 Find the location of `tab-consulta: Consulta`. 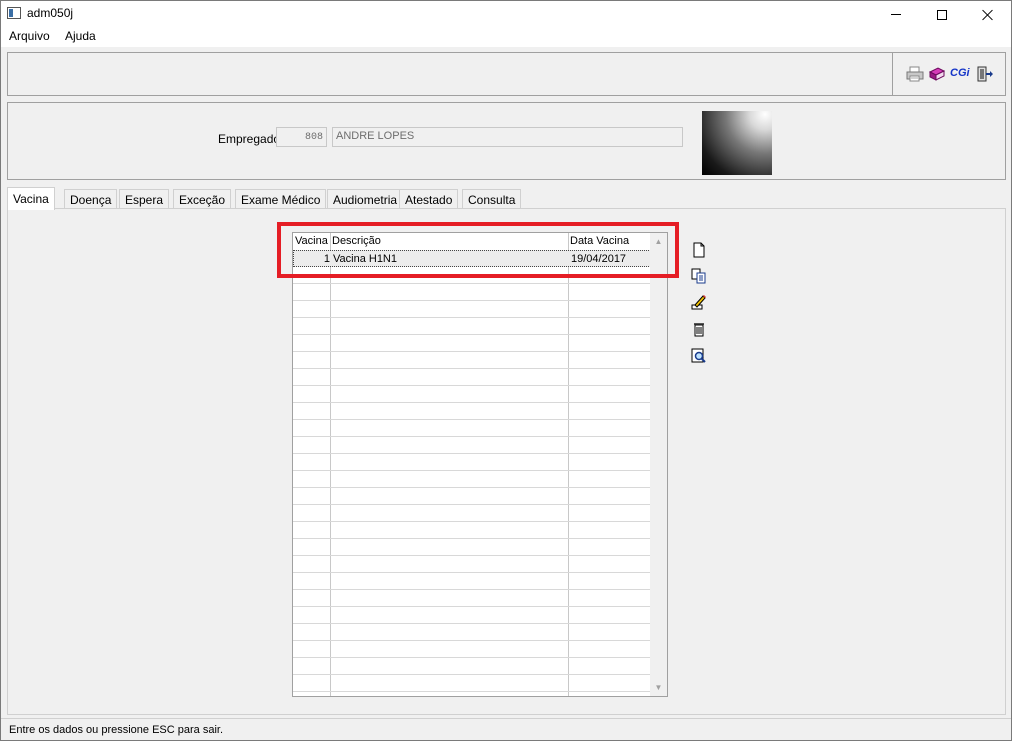

tab-consulta: Consulta is located at coordinates (492, 199).